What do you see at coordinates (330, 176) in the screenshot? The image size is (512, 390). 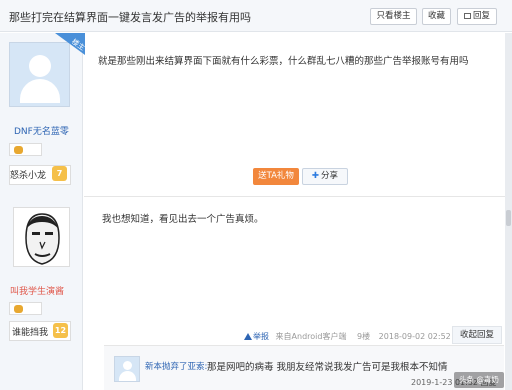 I see `share-label: 分享` at bounding box center [330, 176].